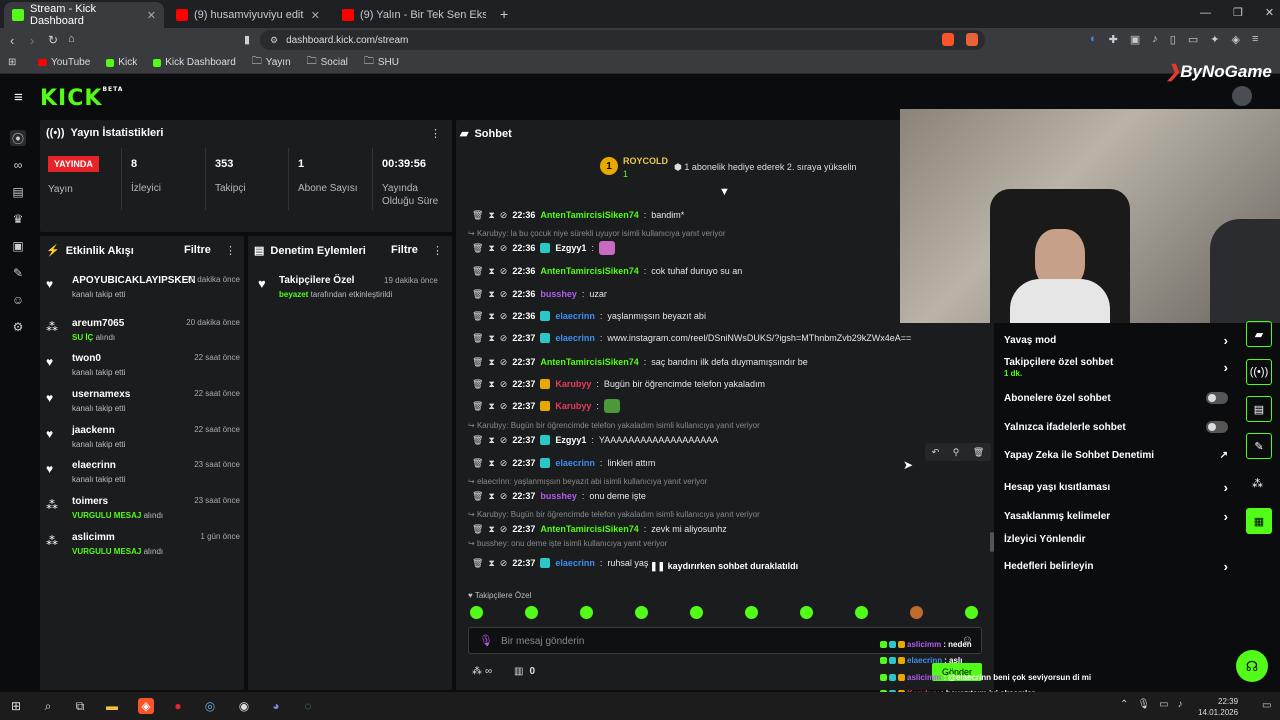 The image size is (1280, 720). I want to click on chat-setting-row: Hesap yaşı kısıtlaması ›, so click(1116, 487).